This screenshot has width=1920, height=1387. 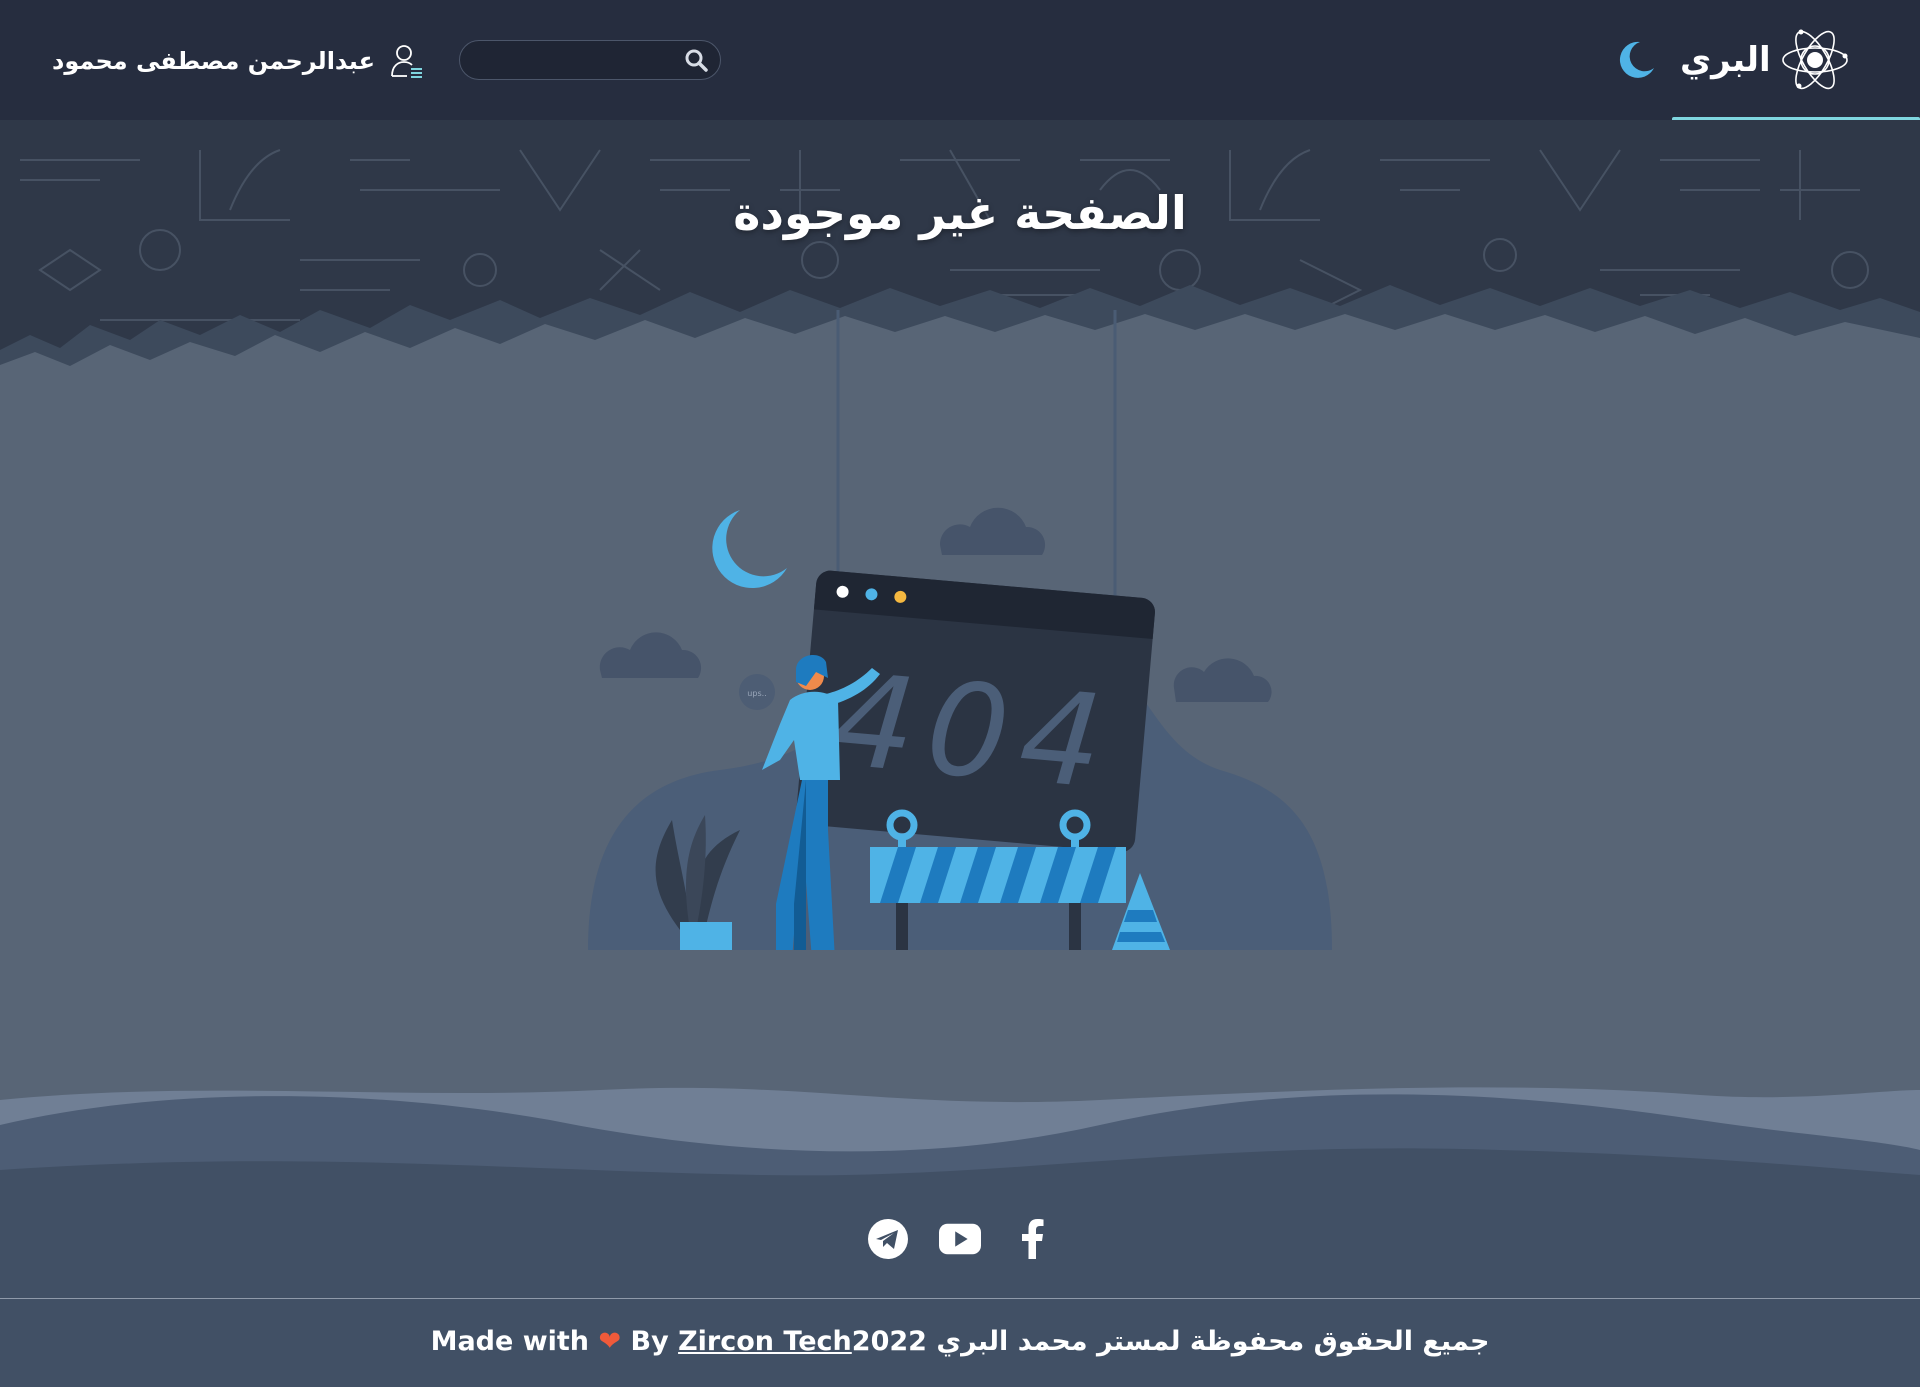 I want to click on social-links, so click(x=960, y=1239).